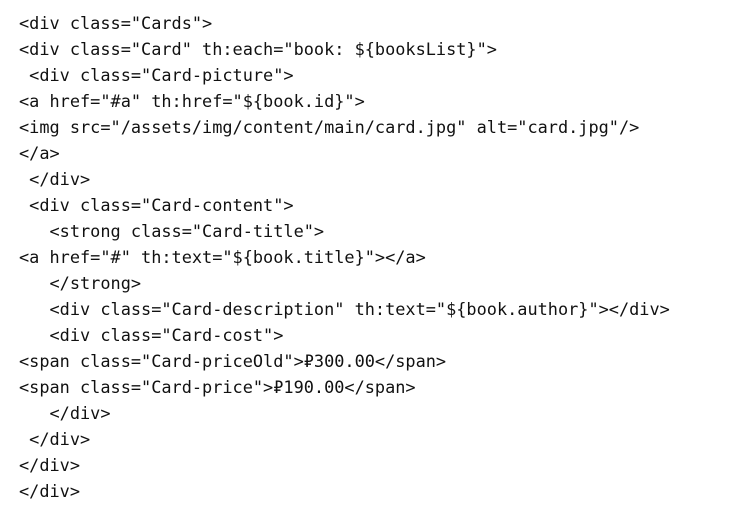 This screenshot has width=747, height=523. What do you see at coordinates (156, 75) in the screenshot?
I see `code-line: <div class="Card-picture">` at bounding box center [156, 75].